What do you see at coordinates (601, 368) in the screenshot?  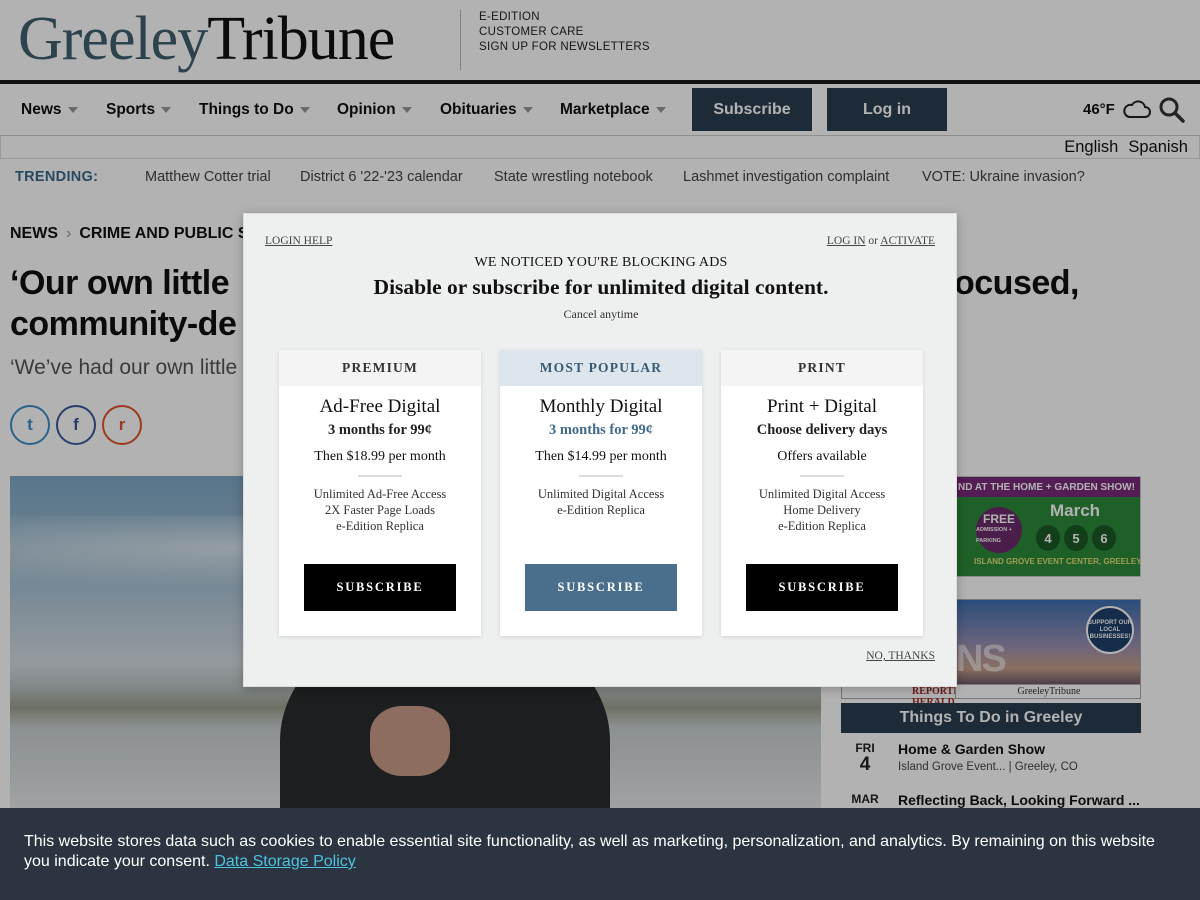 I see `plan-header: MOST POPULAR` at bounding box center [601, 368].